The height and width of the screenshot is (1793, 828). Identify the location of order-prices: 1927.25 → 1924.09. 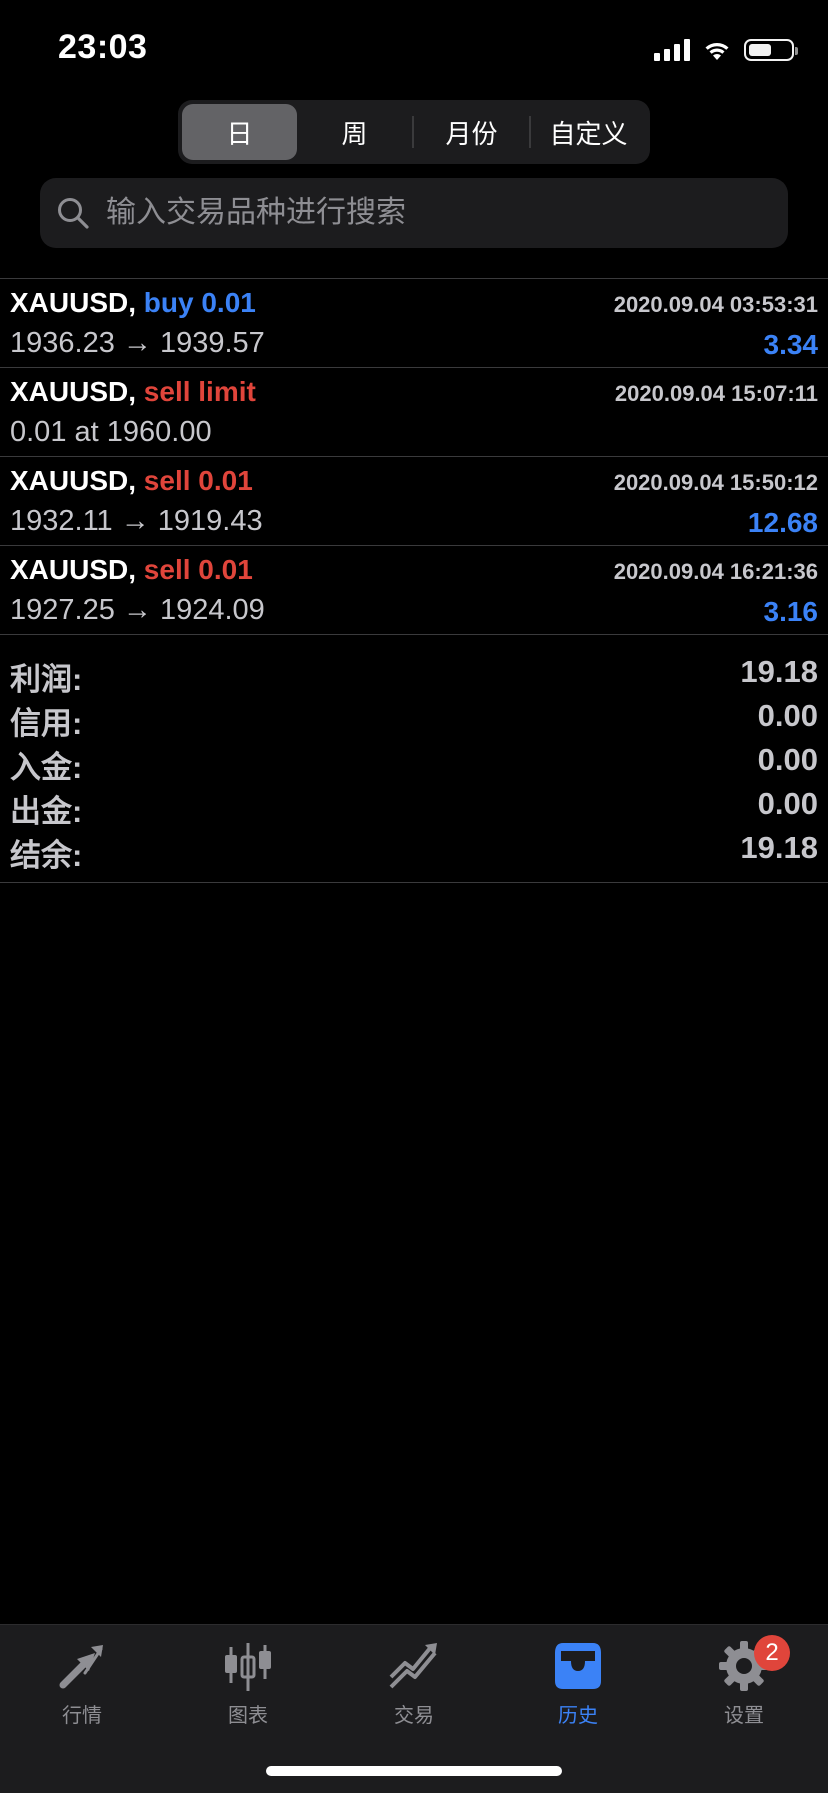
(137, 610).